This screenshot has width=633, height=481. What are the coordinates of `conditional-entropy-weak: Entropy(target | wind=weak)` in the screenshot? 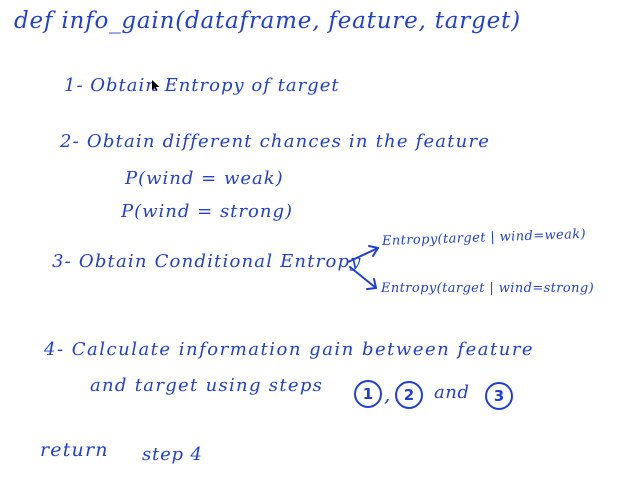 It's located at (484, 237).